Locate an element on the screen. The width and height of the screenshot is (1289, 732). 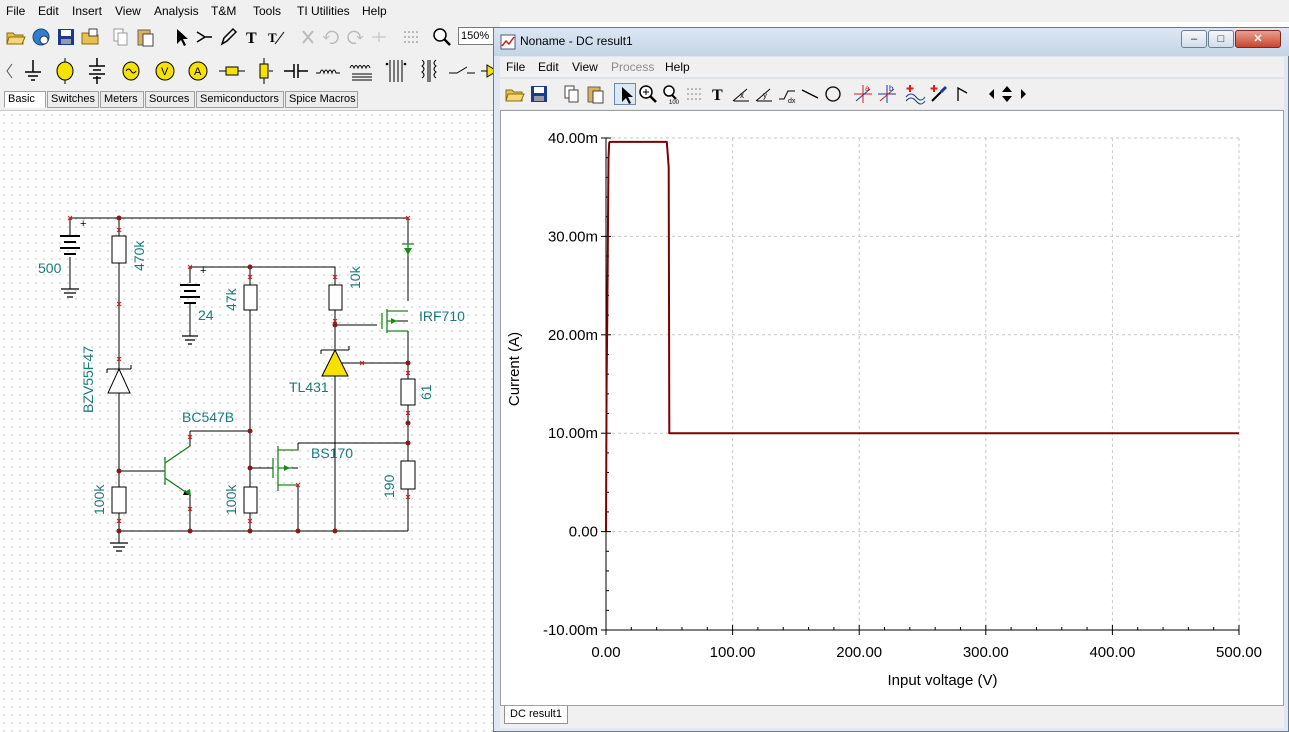
voltmeter-icon: V is located at coordinates (165, 71).